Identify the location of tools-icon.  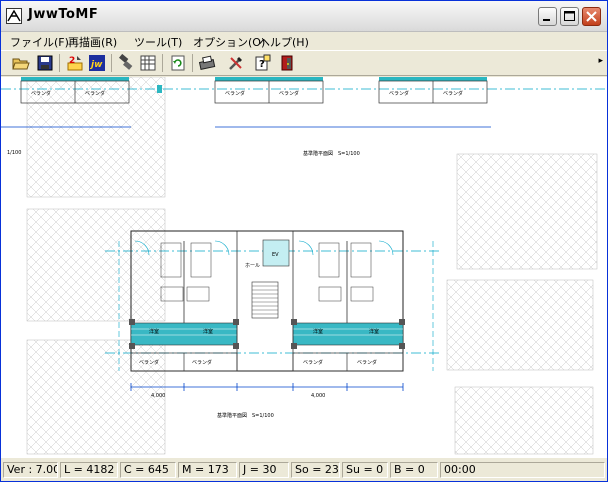
(236, 63).